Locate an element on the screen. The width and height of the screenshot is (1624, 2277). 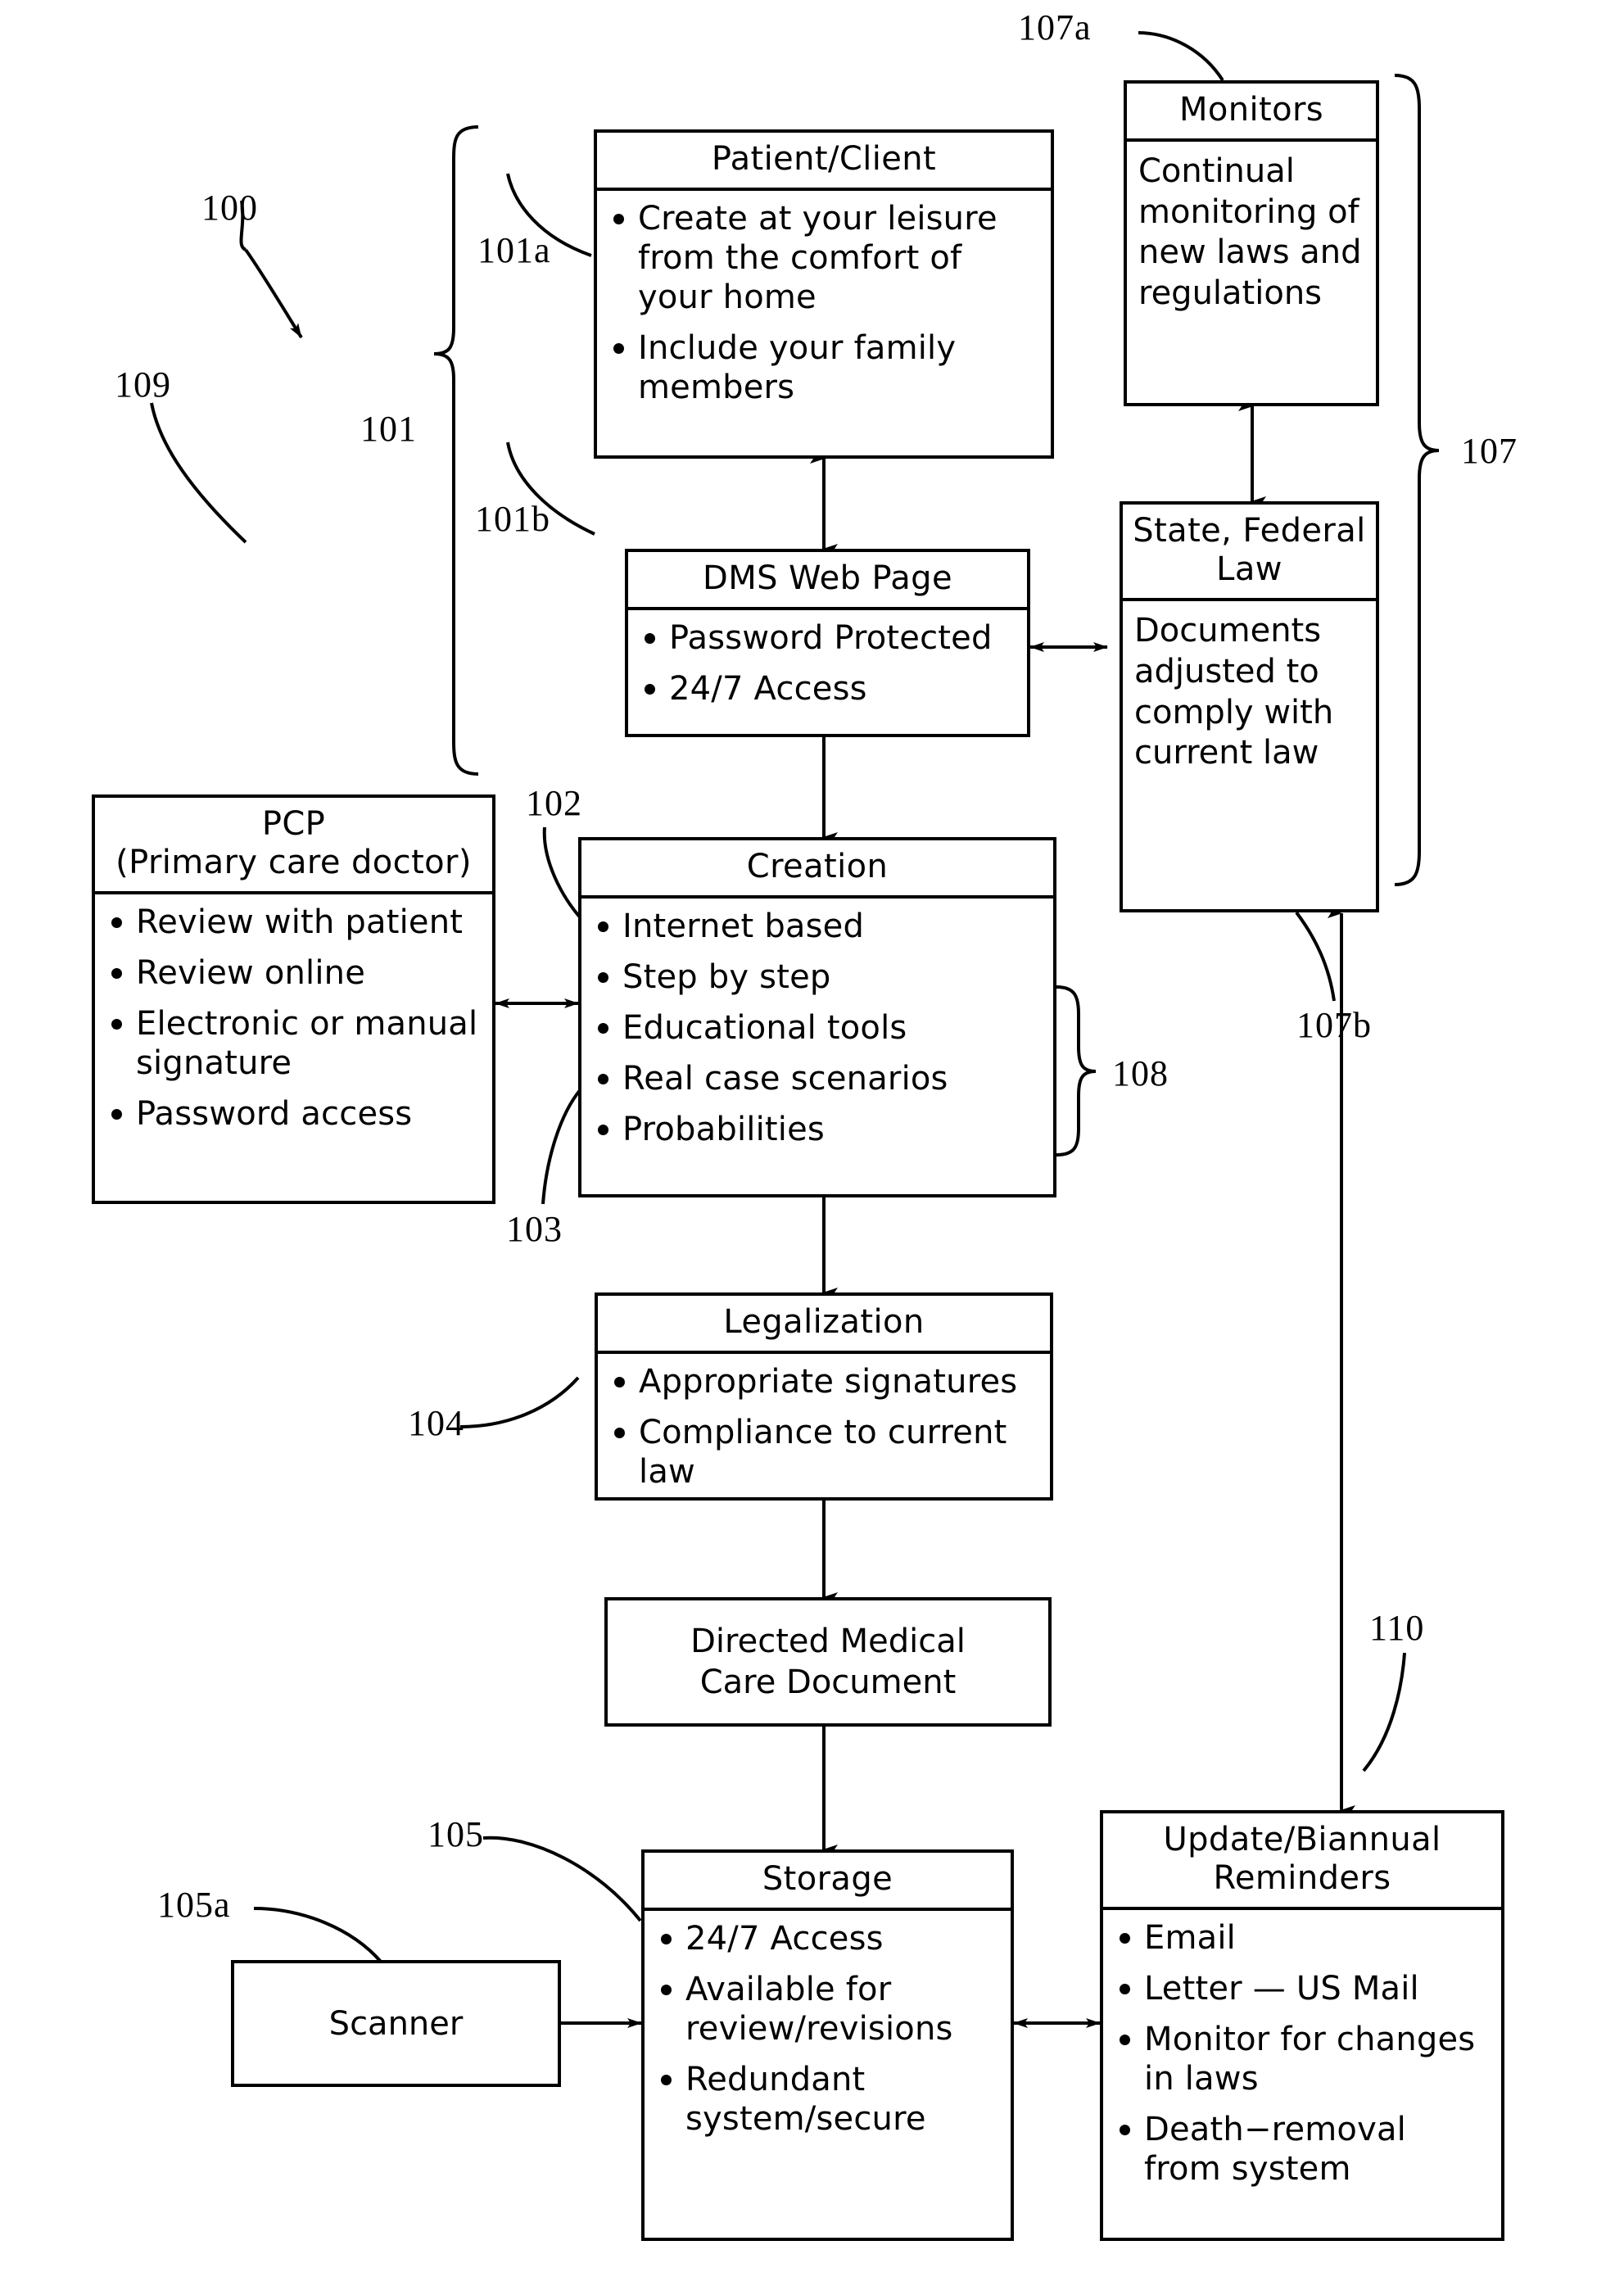
list-item: Death−removal from system is located at coordinates (1304, 2149).